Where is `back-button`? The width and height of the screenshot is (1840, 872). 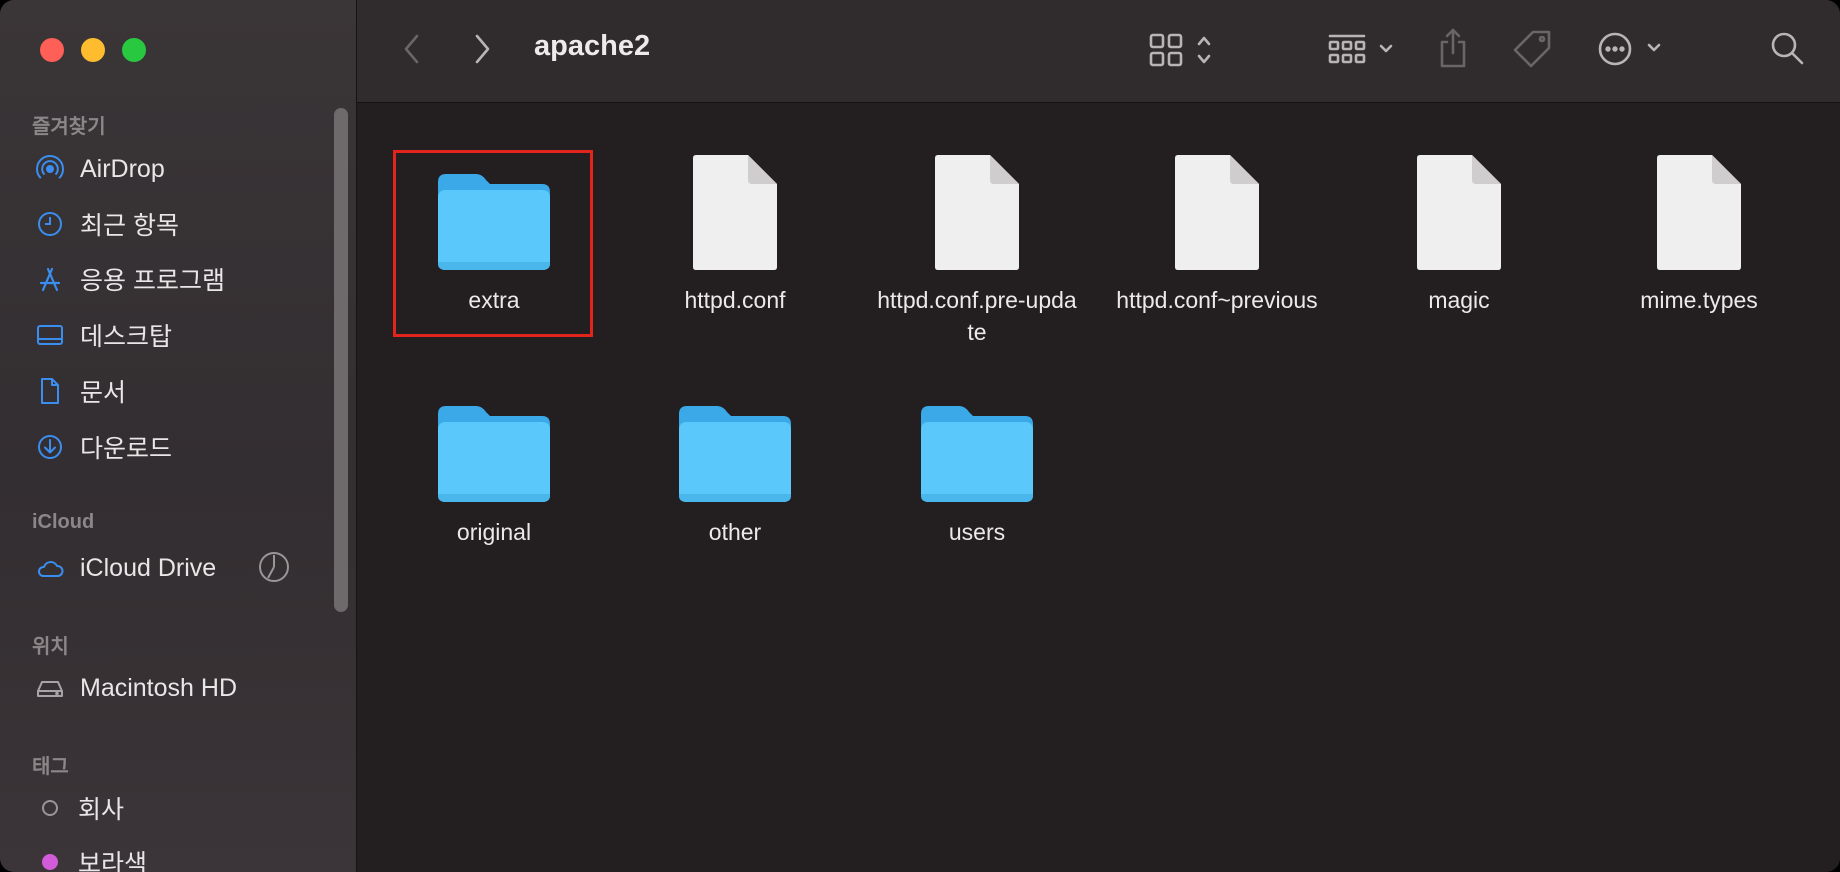 back-button is located at coordinates (412, 49).